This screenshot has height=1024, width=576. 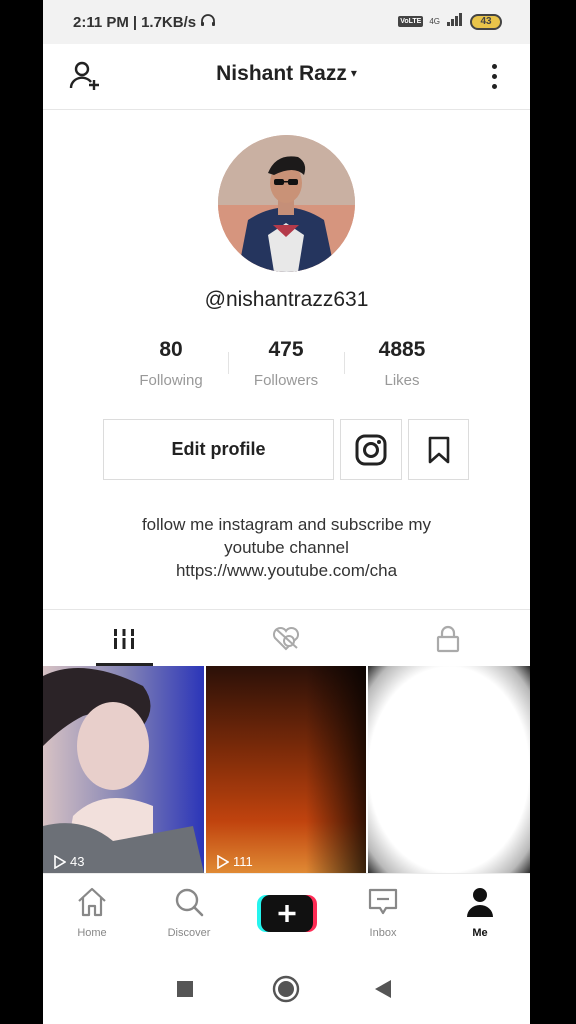 I want to click on lock-icon, so click(x=448, y=638).